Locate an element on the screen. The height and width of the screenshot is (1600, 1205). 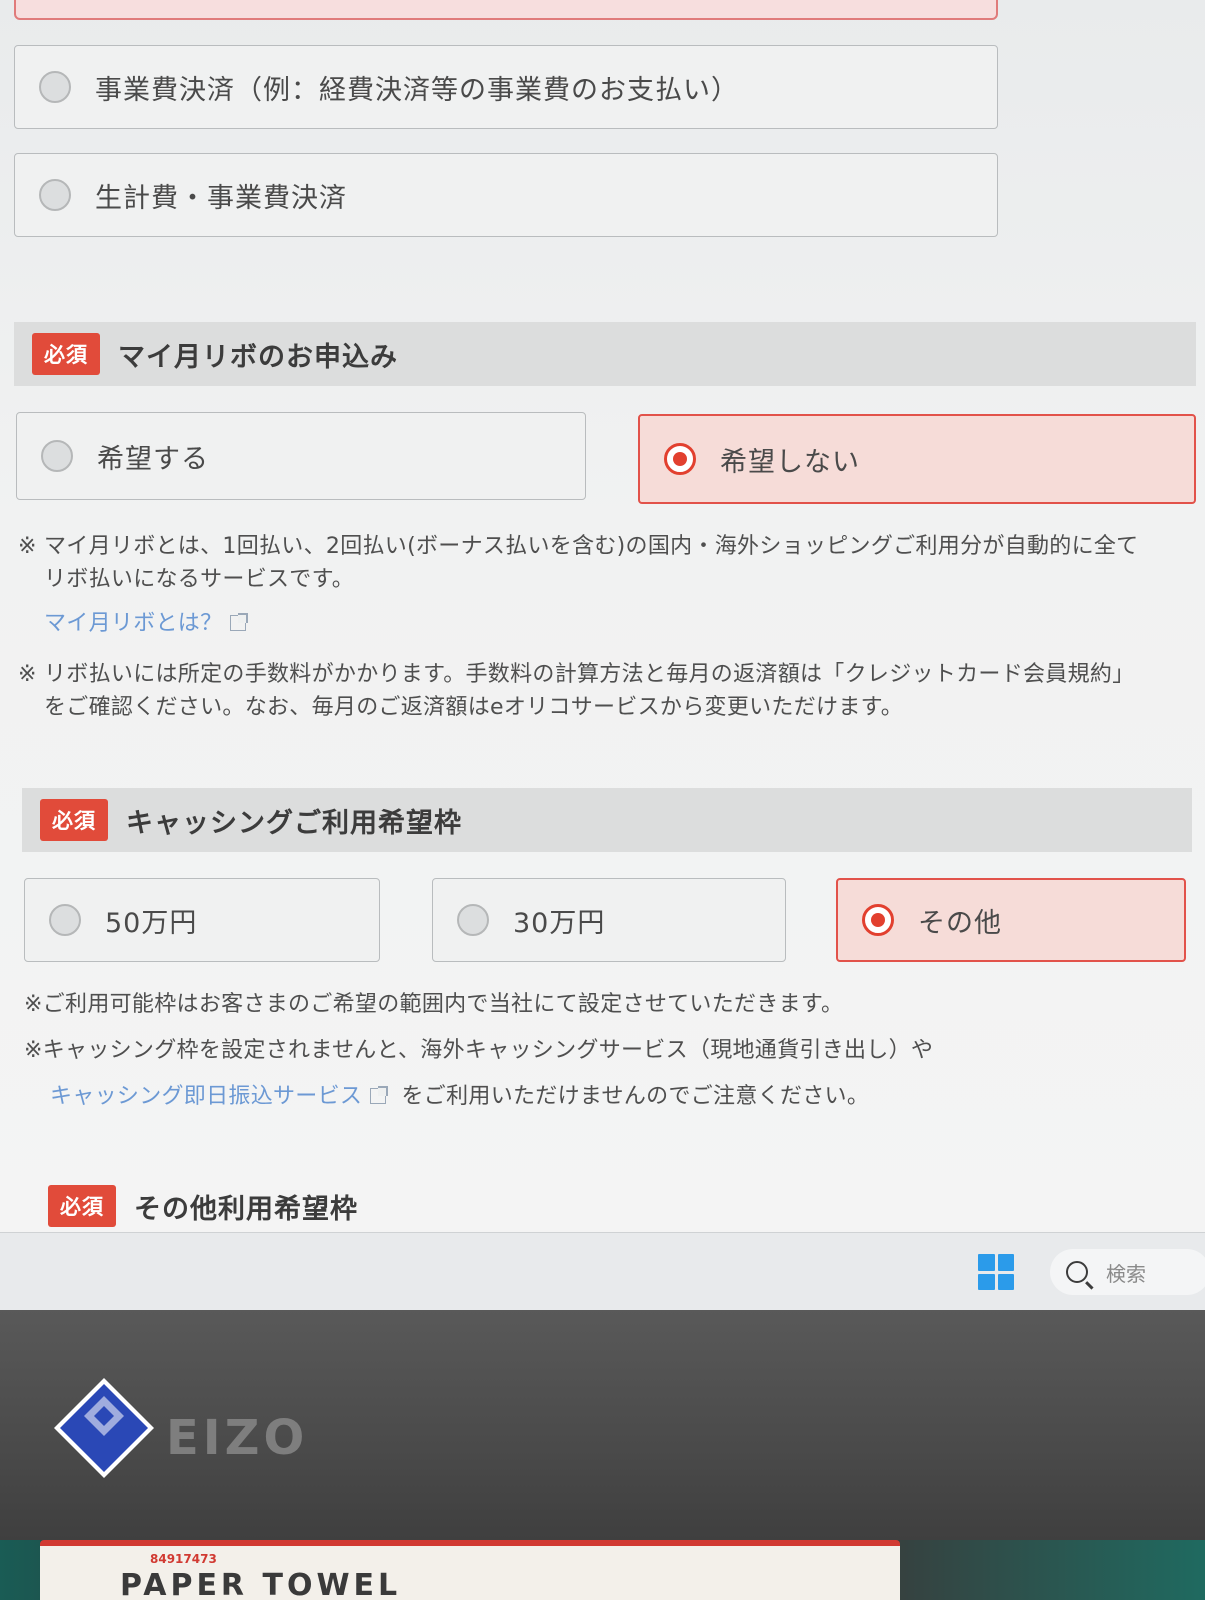
search-icon is located at coordinates (1077, 1272).